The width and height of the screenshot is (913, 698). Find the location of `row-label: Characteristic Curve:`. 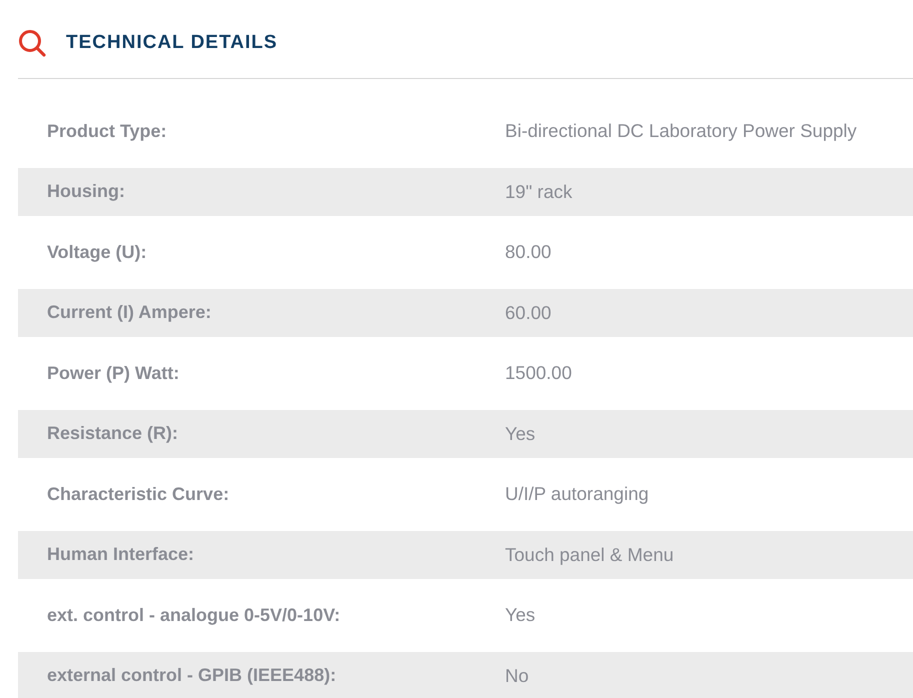

row-label: Characteristic Curve: is located at coordinates (138, 494).